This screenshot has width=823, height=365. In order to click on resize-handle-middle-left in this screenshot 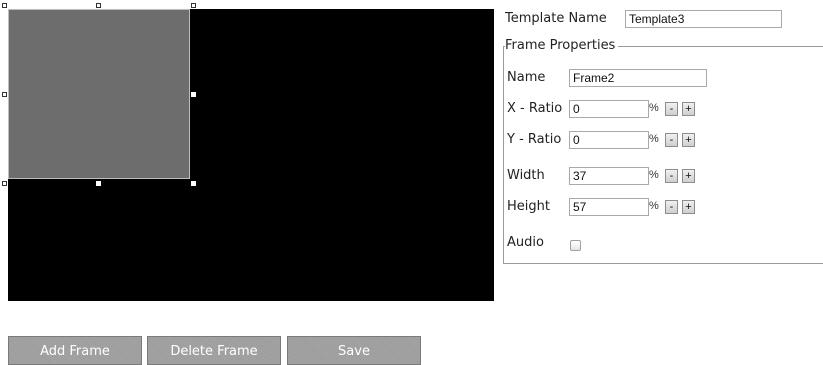, I will do `click(4, 94)`.